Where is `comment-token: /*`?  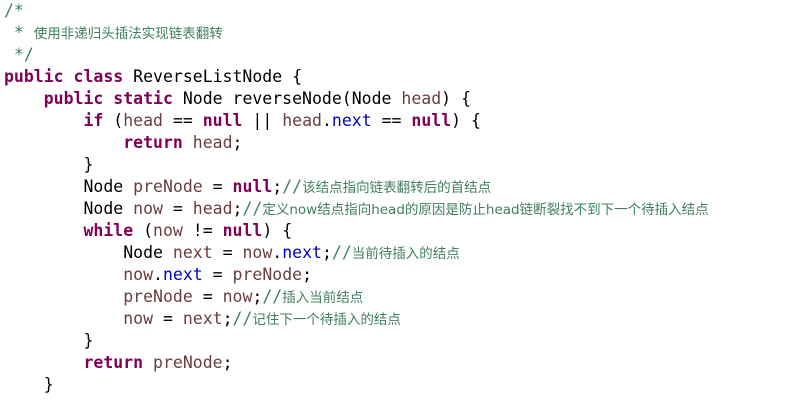 comment-token: /* is located at coordinates (14, 10).